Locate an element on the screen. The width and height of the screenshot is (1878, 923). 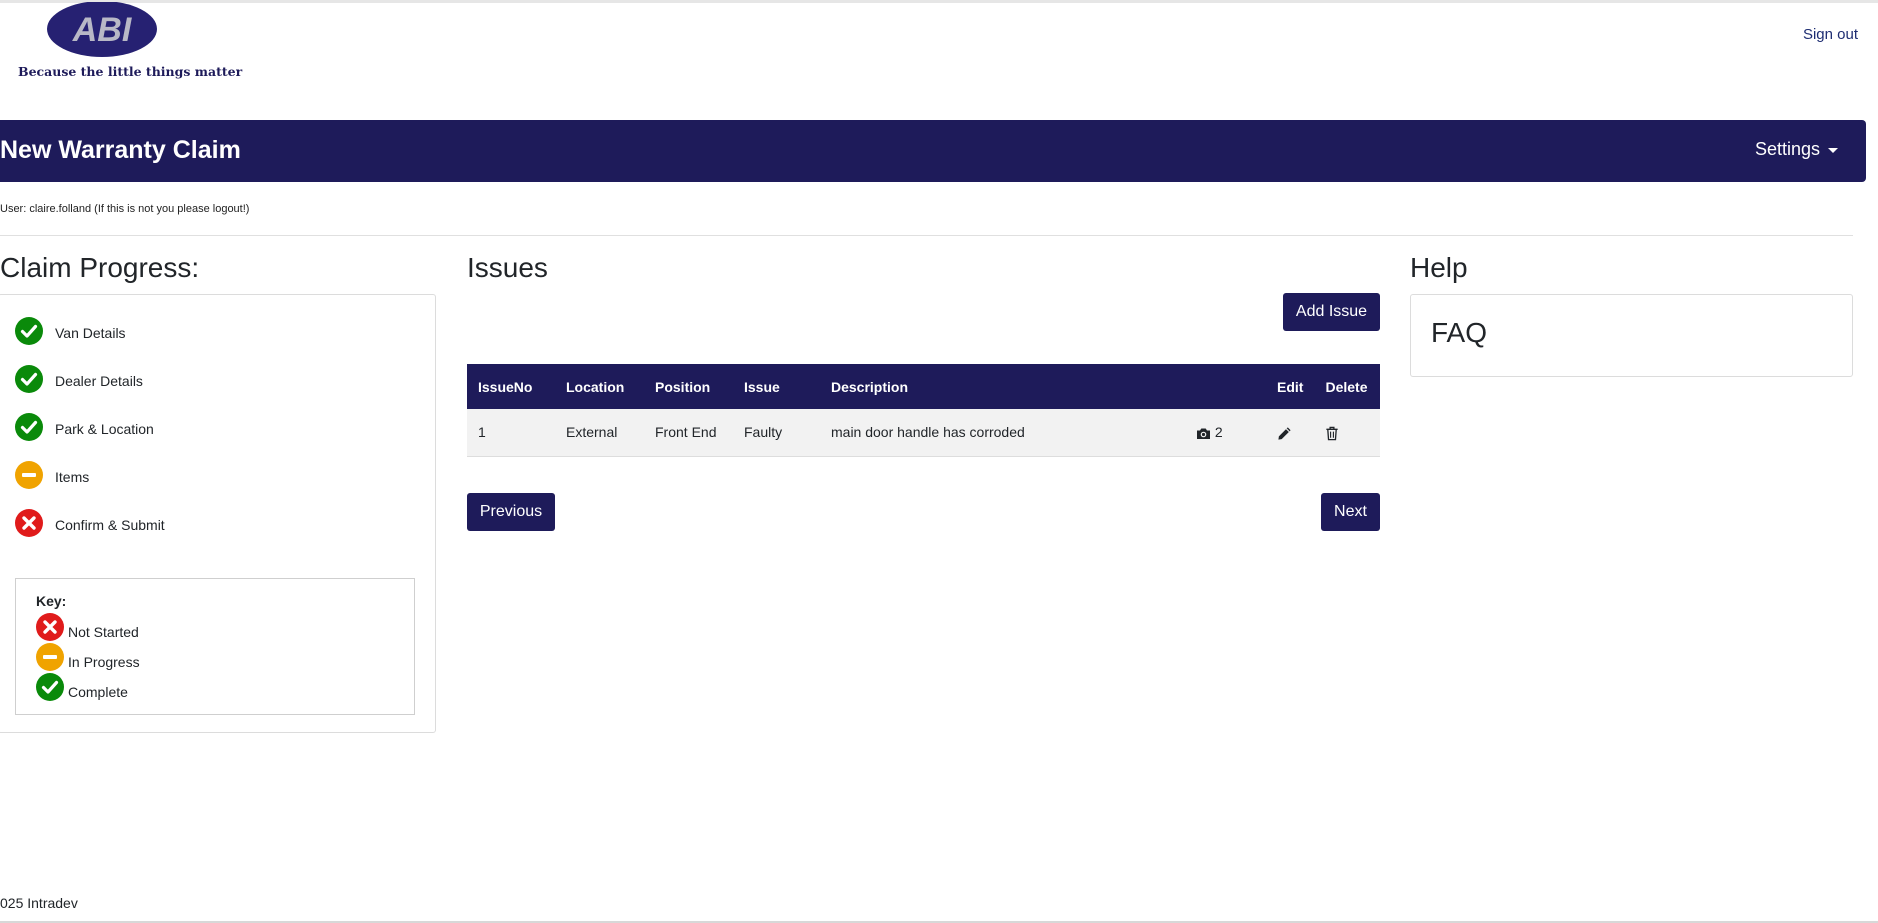
progress-label: Dealer Details is located at coordinates (99, 381).